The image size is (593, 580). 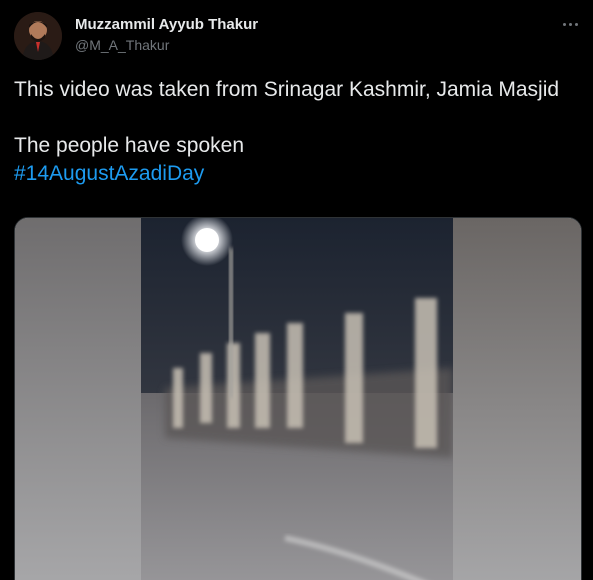 I want to click on author-info: Muzzammil Ayyub Thakur @M_A_Thakur, so click(x=166, y=35).